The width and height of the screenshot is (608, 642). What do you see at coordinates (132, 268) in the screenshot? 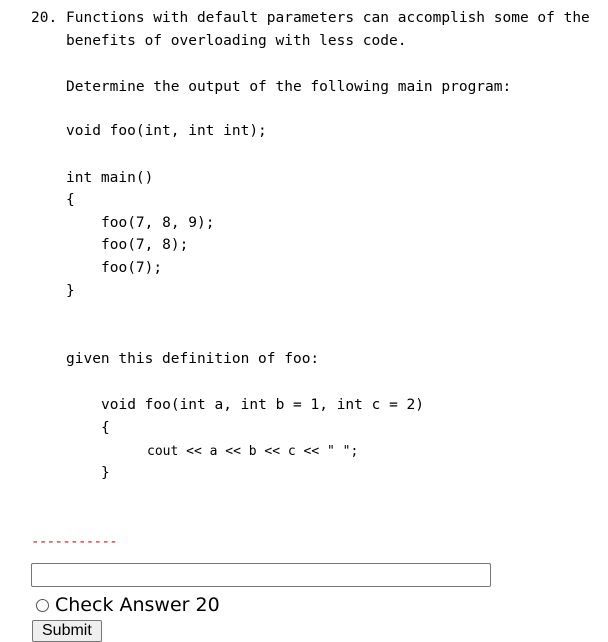
I see `code-line: foo(7);` at bounding box center [132, 268].